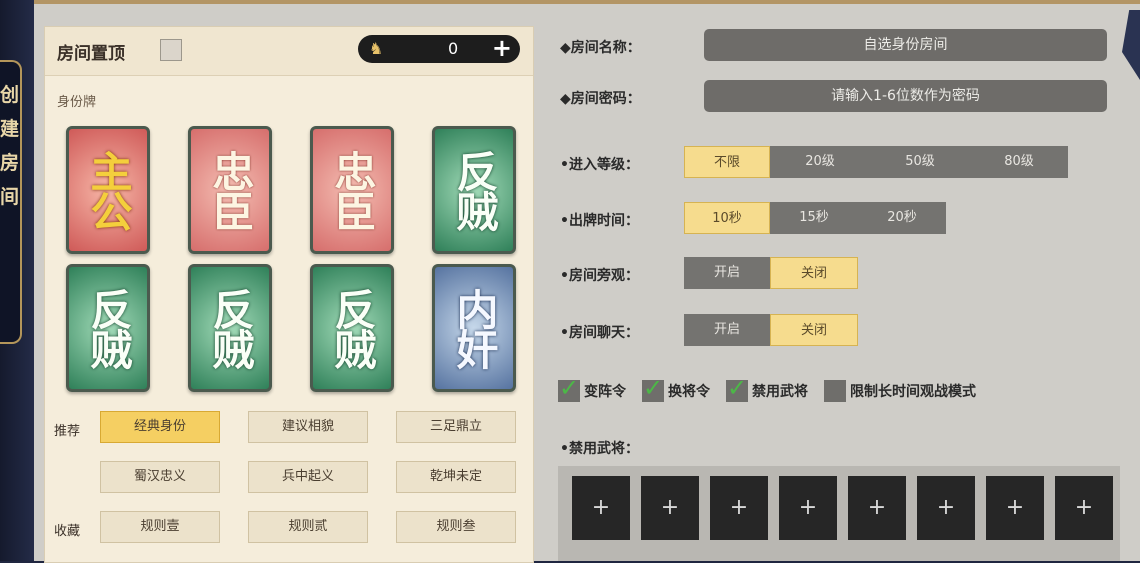 Image resolution: width=1140 pixels, height=563 pixels. What do you see at coordinates (727, 273) in the screenshot?
I see `spectate-on-option: 开启` at bounding box center [727, 273].